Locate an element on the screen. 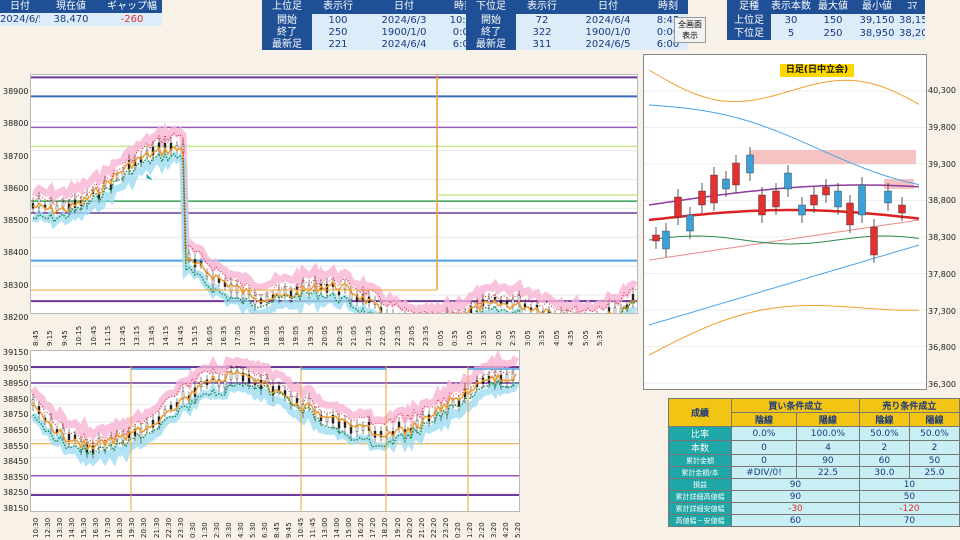  summary-header-3: 最小値 is located at coordinates (877, 7).